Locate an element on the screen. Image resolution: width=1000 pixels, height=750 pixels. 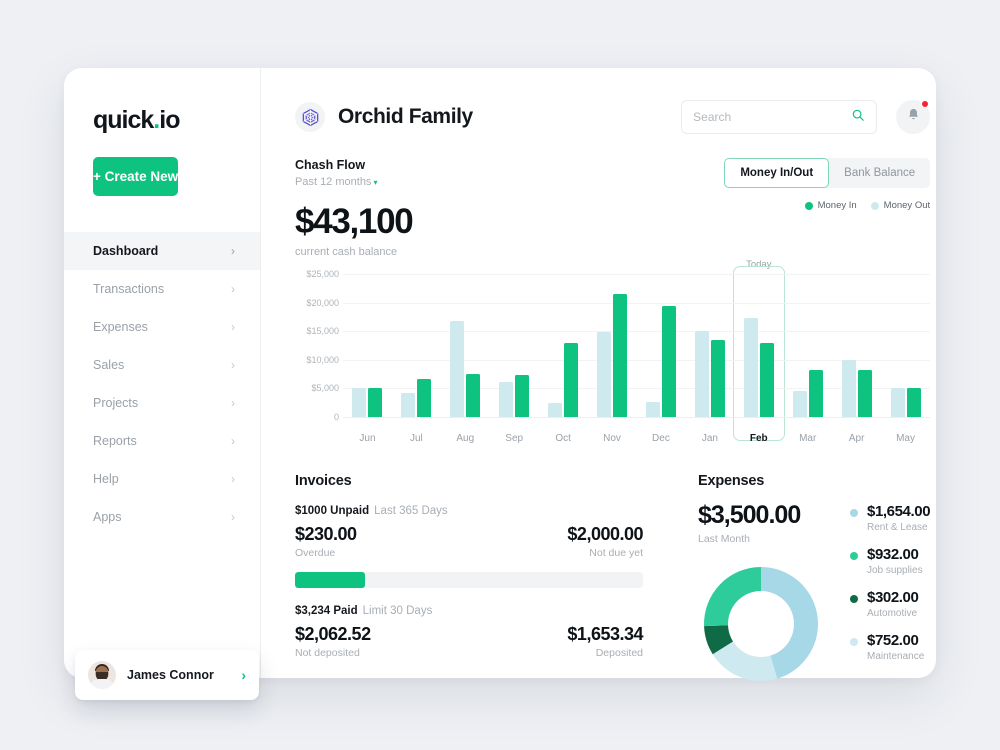
sidebar-item-reports: Reports › is located at coordinates (162, 441).